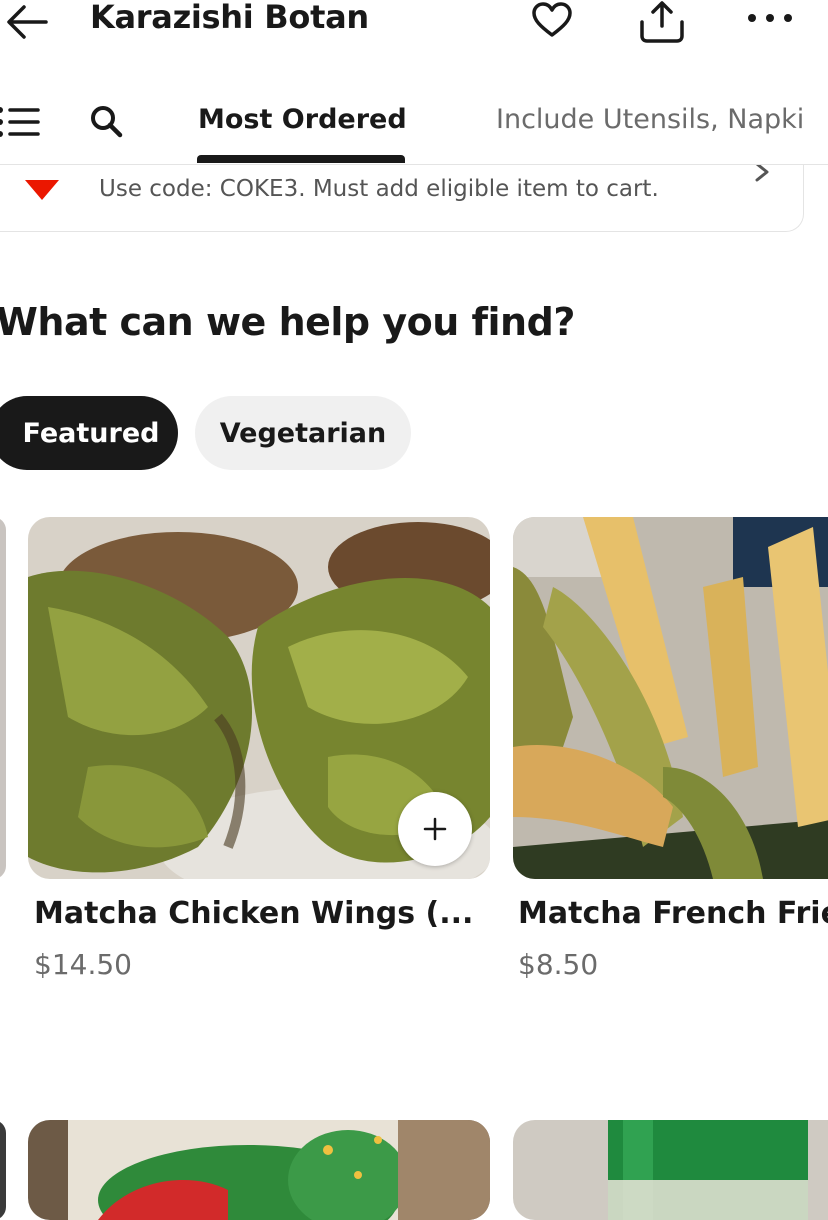 The width and height of the screenshot is (828, 1220). Describe the element at coordinates (42, 190) in the screenshot. I see `promo-tag-icon` at that location.